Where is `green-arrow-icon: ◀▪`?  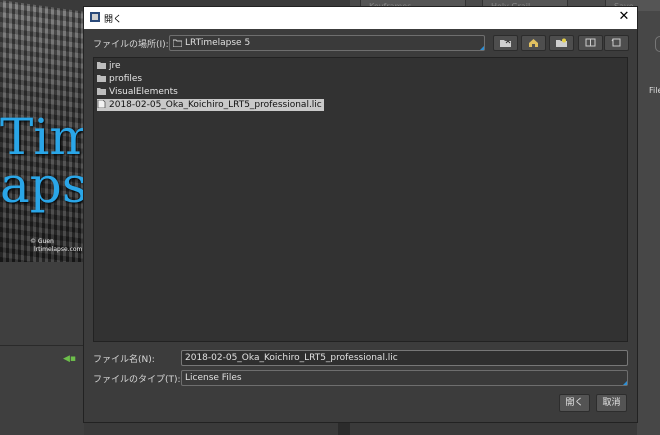 green-arrow-icon: ◀▪ is located at coordinates (69, 359).